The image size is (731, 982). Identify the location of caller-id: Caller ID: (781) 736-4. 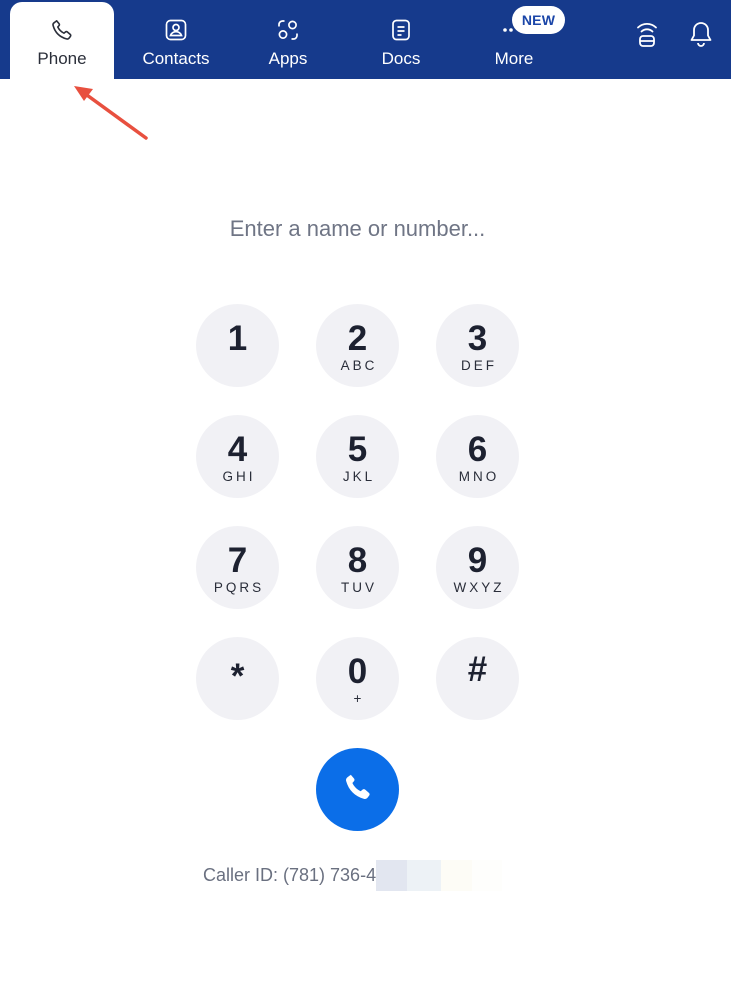
(353, 875).